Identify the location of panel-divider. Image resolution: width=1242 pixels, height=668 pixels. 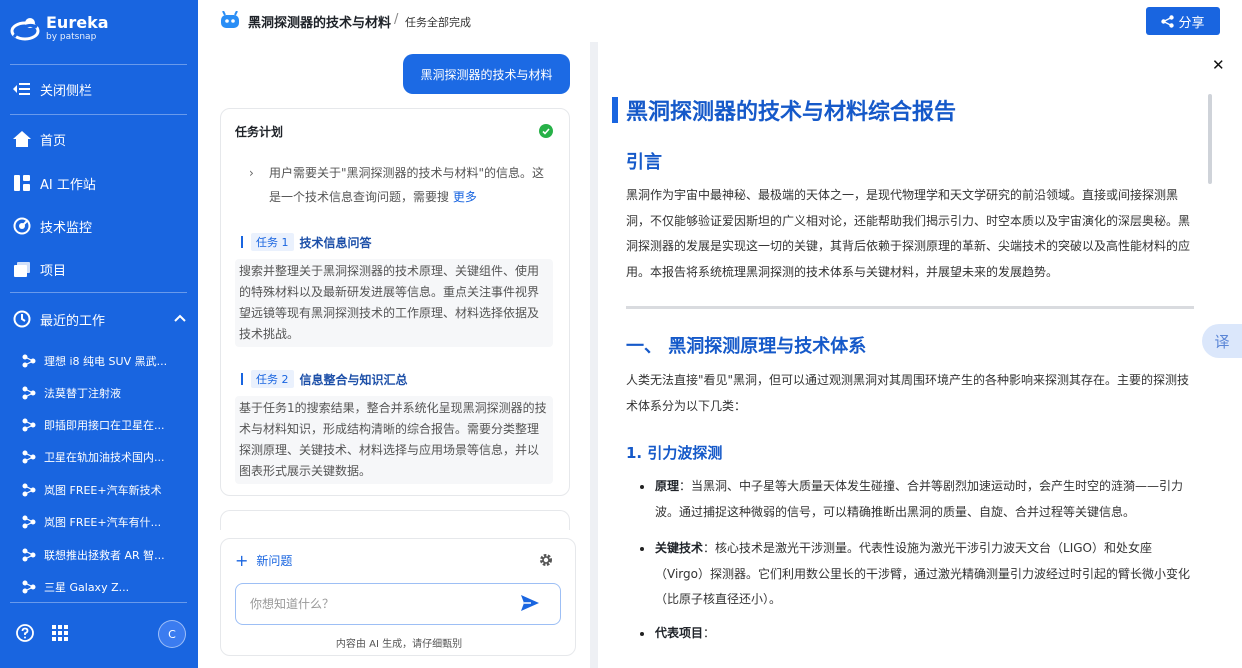
(594, 355).